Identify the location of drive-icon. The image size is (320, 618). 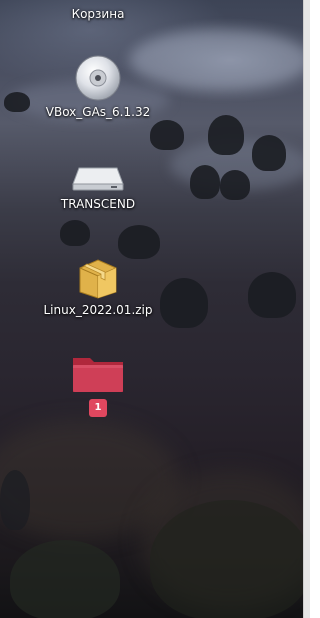
(98, 176).